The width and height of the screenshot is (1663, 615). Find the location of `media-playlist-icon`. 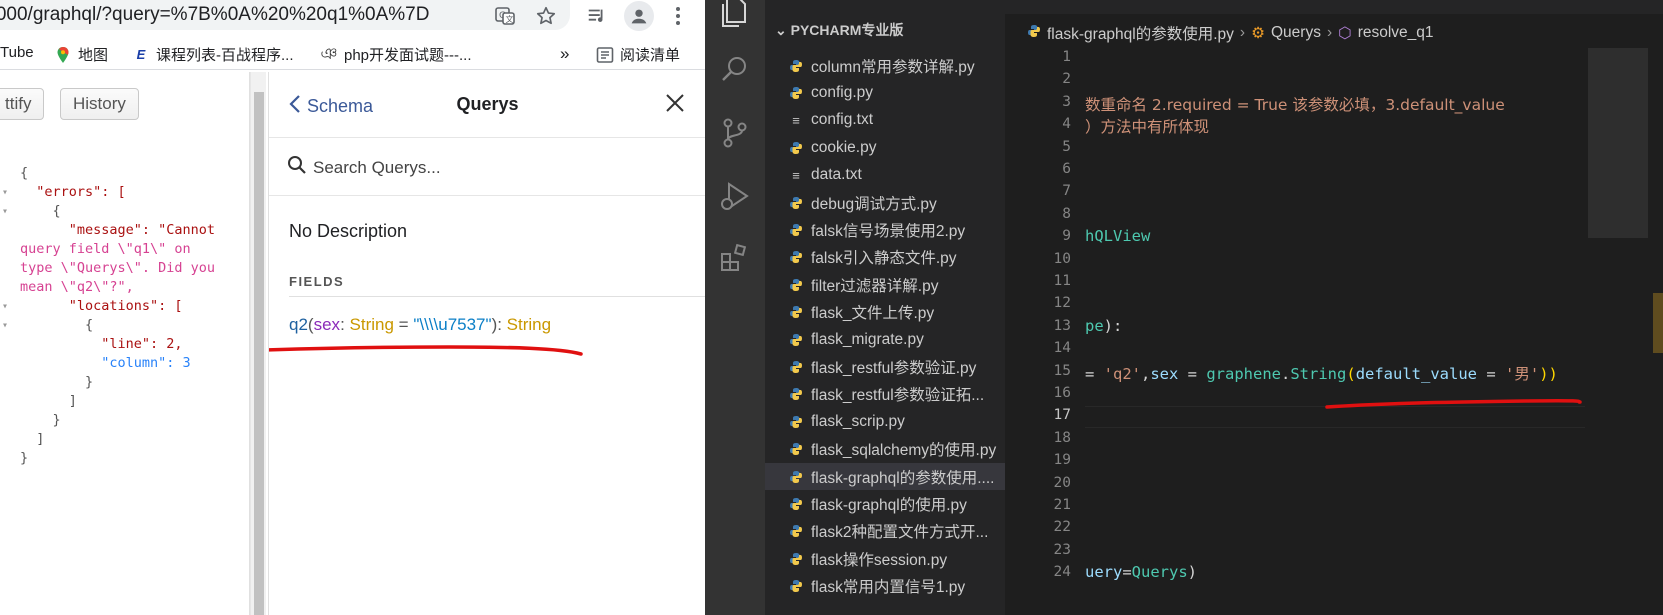

media-playlist-icon is located at coordinates (597, 16).